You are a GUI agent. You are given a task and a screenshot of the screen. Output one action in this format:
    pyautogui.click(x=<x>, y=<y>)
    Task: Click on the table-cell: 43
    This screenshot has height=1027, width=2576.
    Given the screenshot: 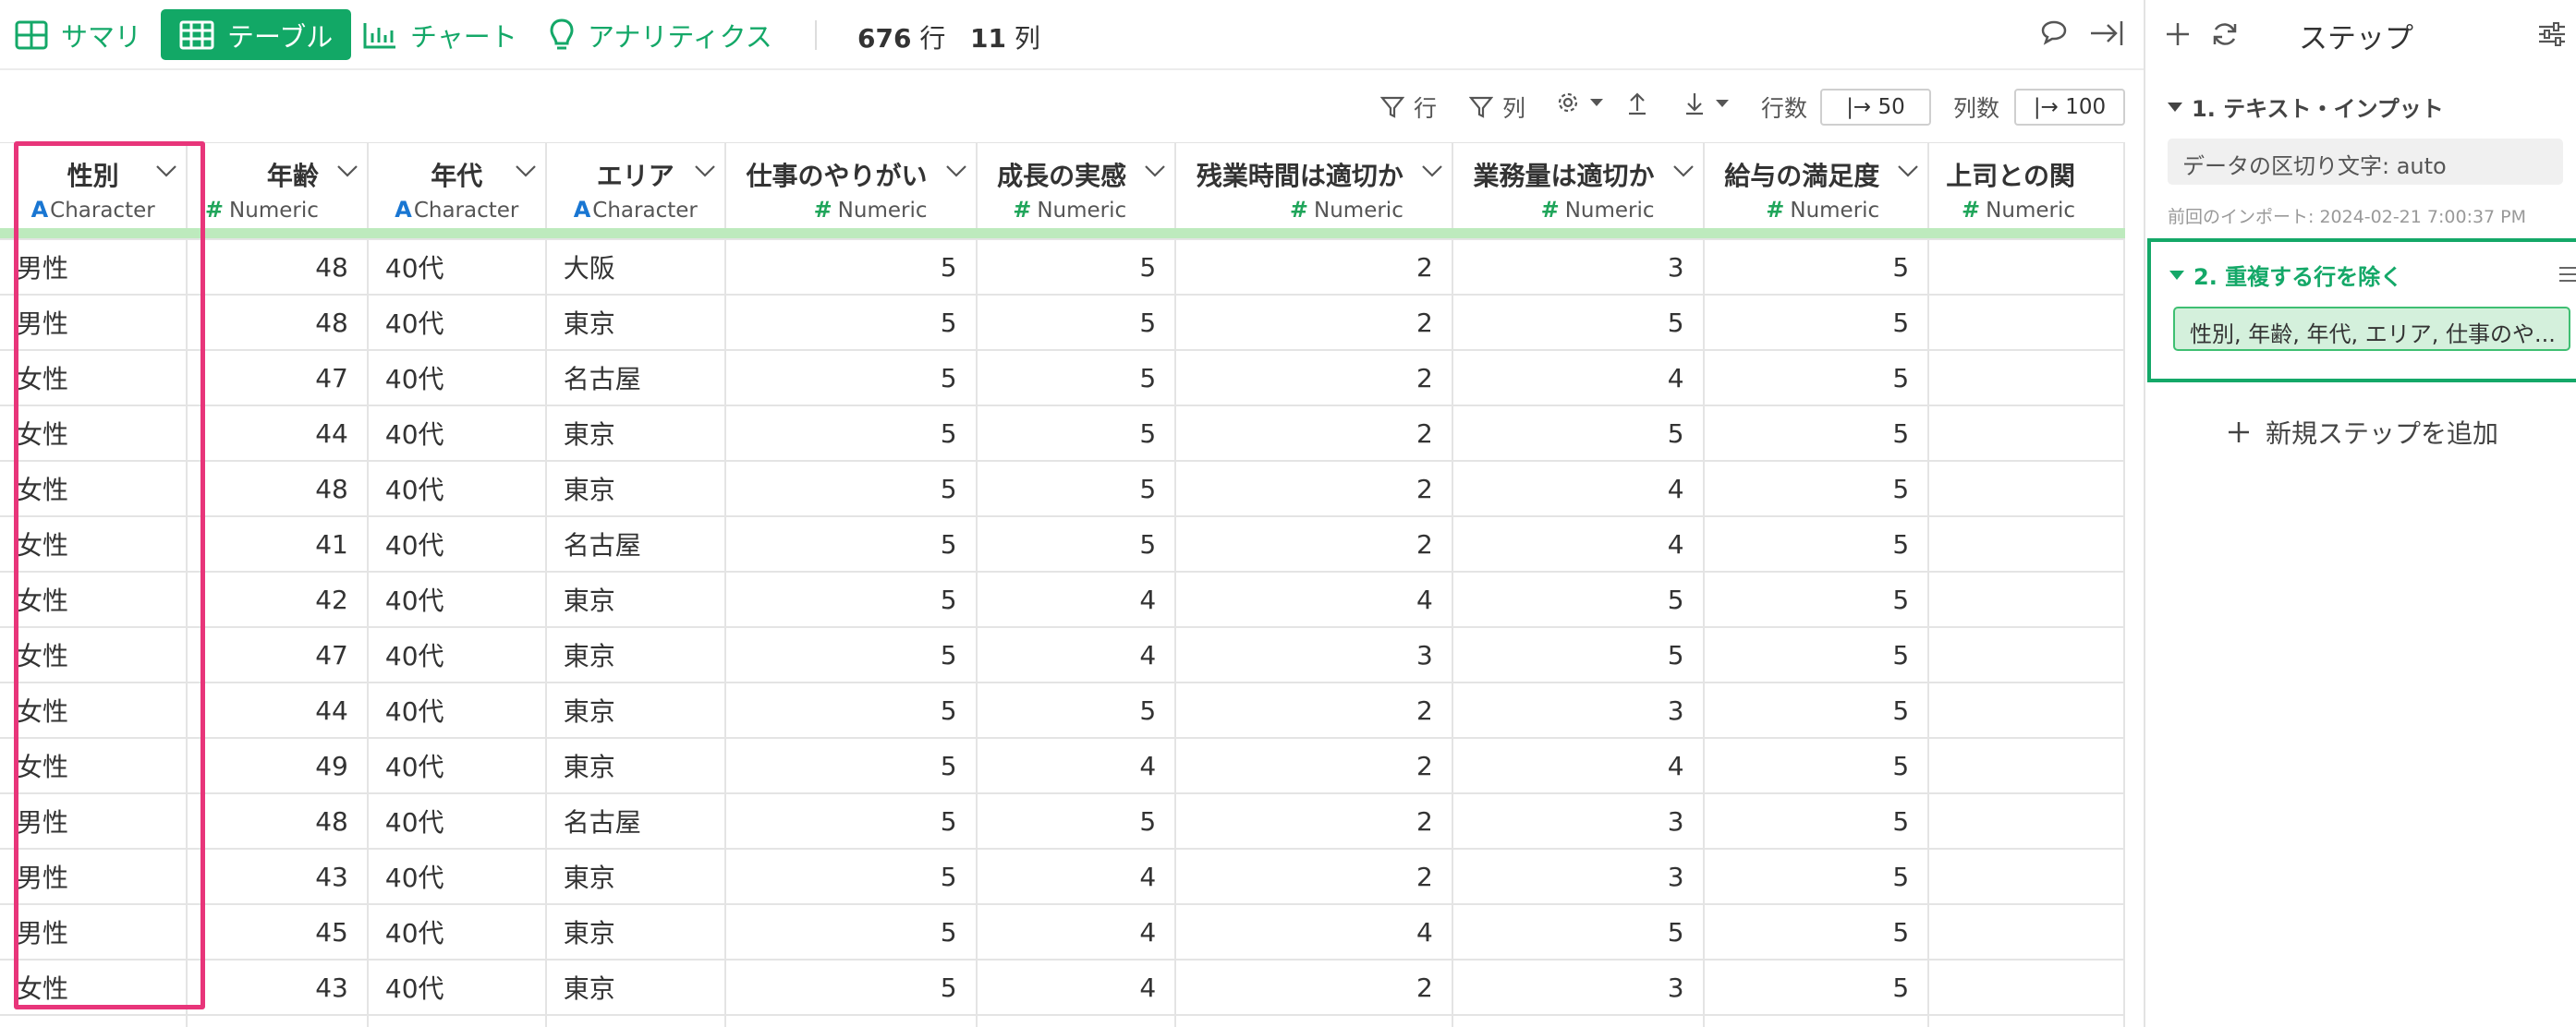 What is the action you would take?
    pyautogui.click(x=278, y=877)
    